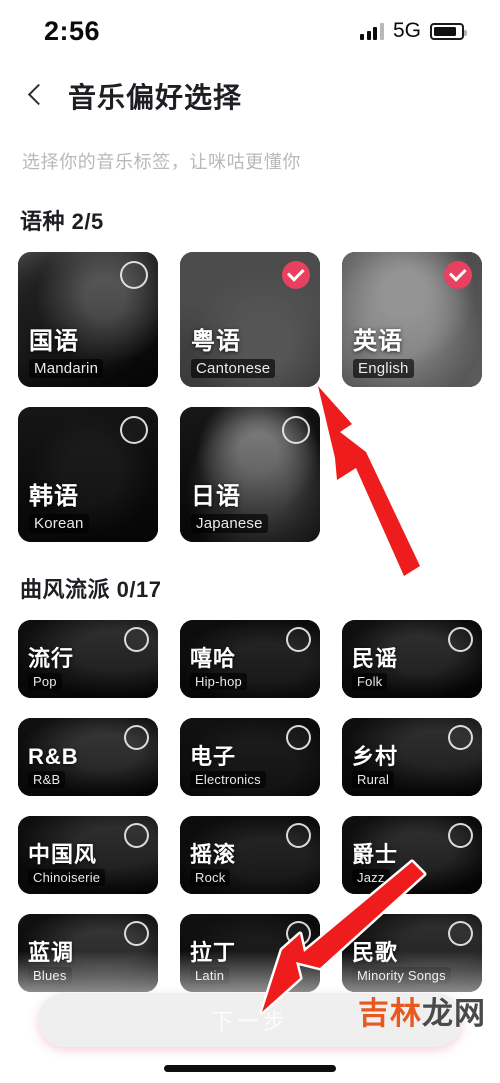 The image size is (500, 1083). I want to click on card-title-cn: 嘻哈, so click(213, 658).